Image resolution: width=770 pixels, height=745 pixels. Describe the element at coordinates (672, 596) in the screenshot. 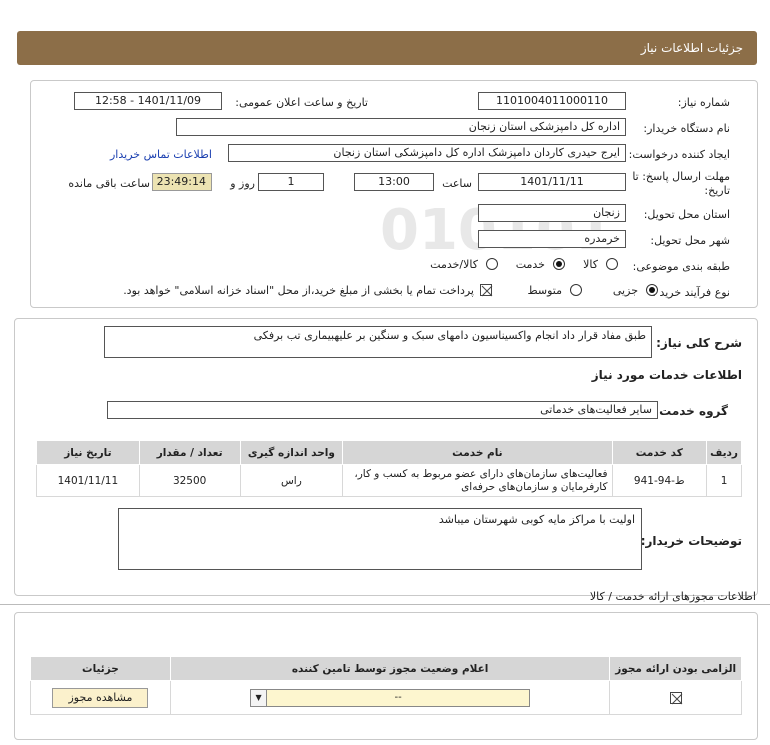

I see `licenses-section-title: اطلاعات مجوزهای ارائه خدمت / کالا` at that location.